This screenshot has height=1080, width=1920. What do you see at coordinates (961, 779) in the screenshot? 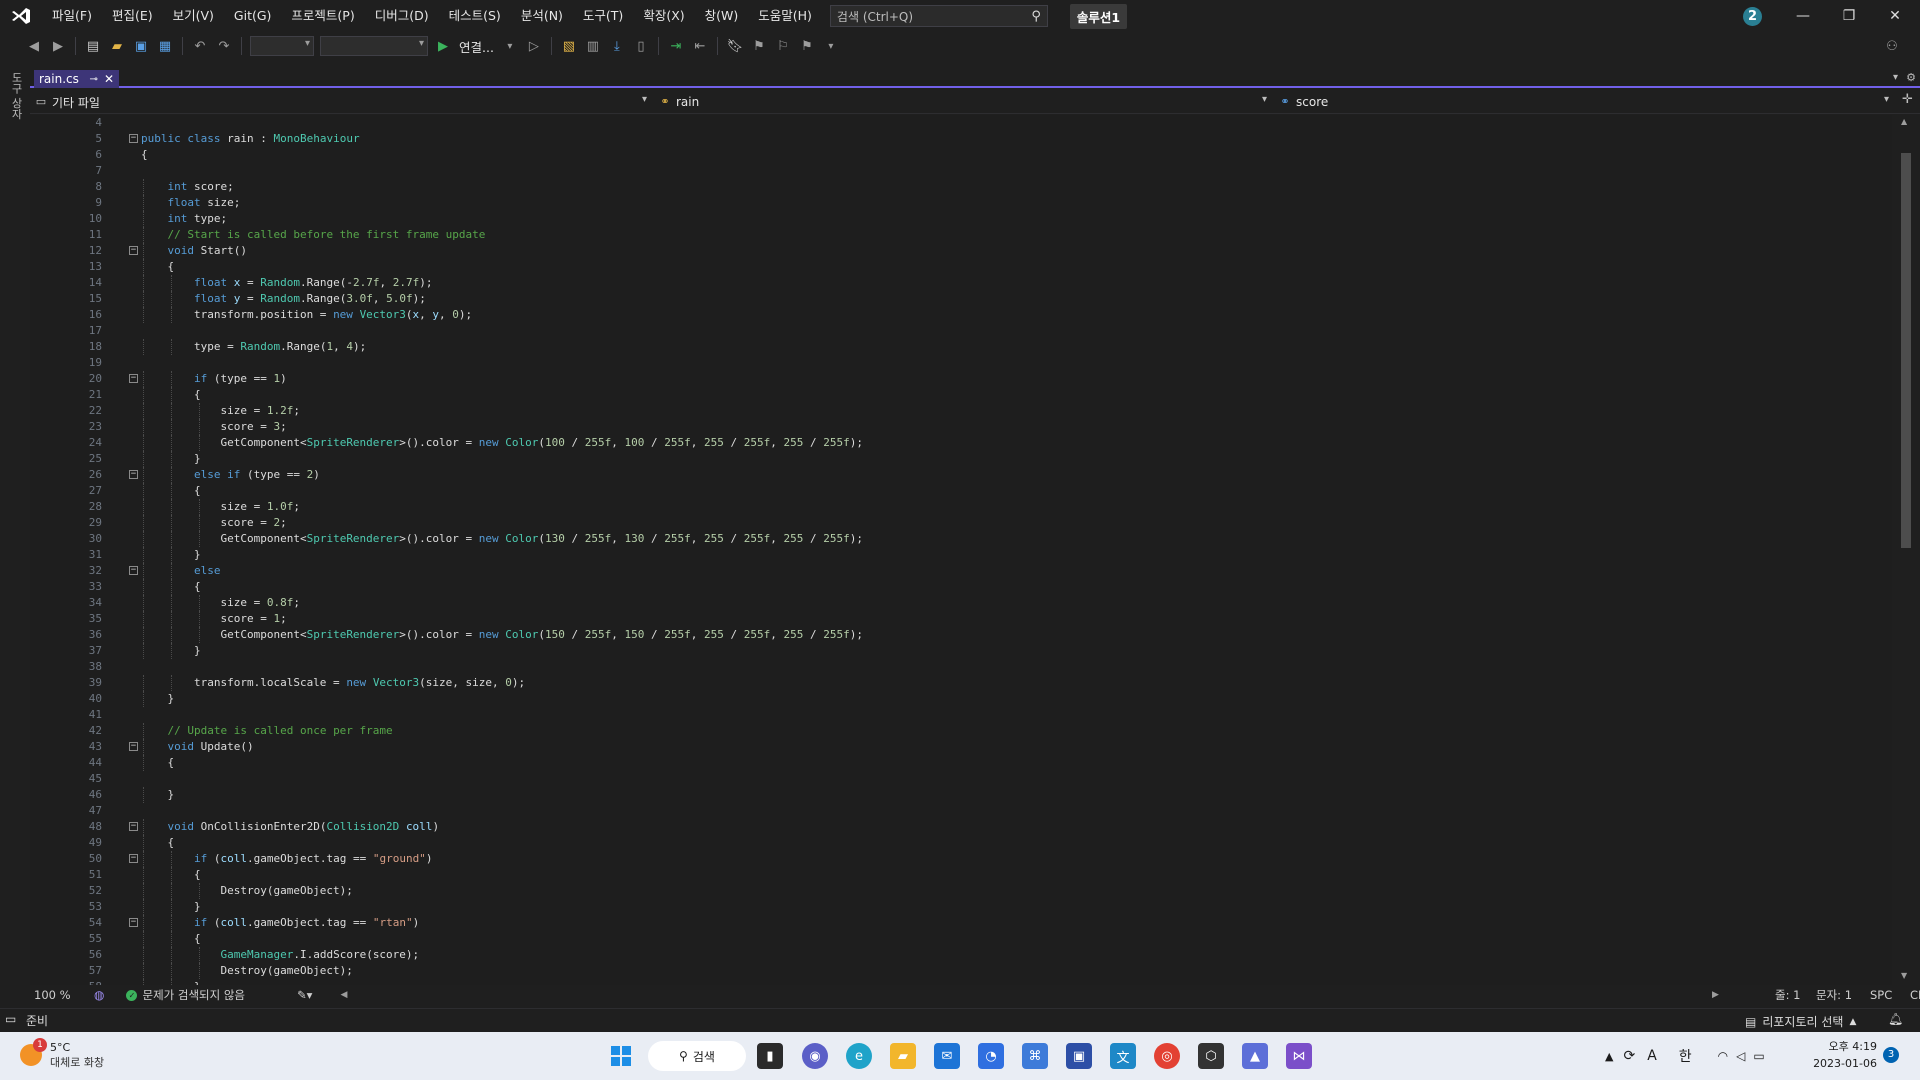
I see `code-line: 45` at bounding box center [961, 779].